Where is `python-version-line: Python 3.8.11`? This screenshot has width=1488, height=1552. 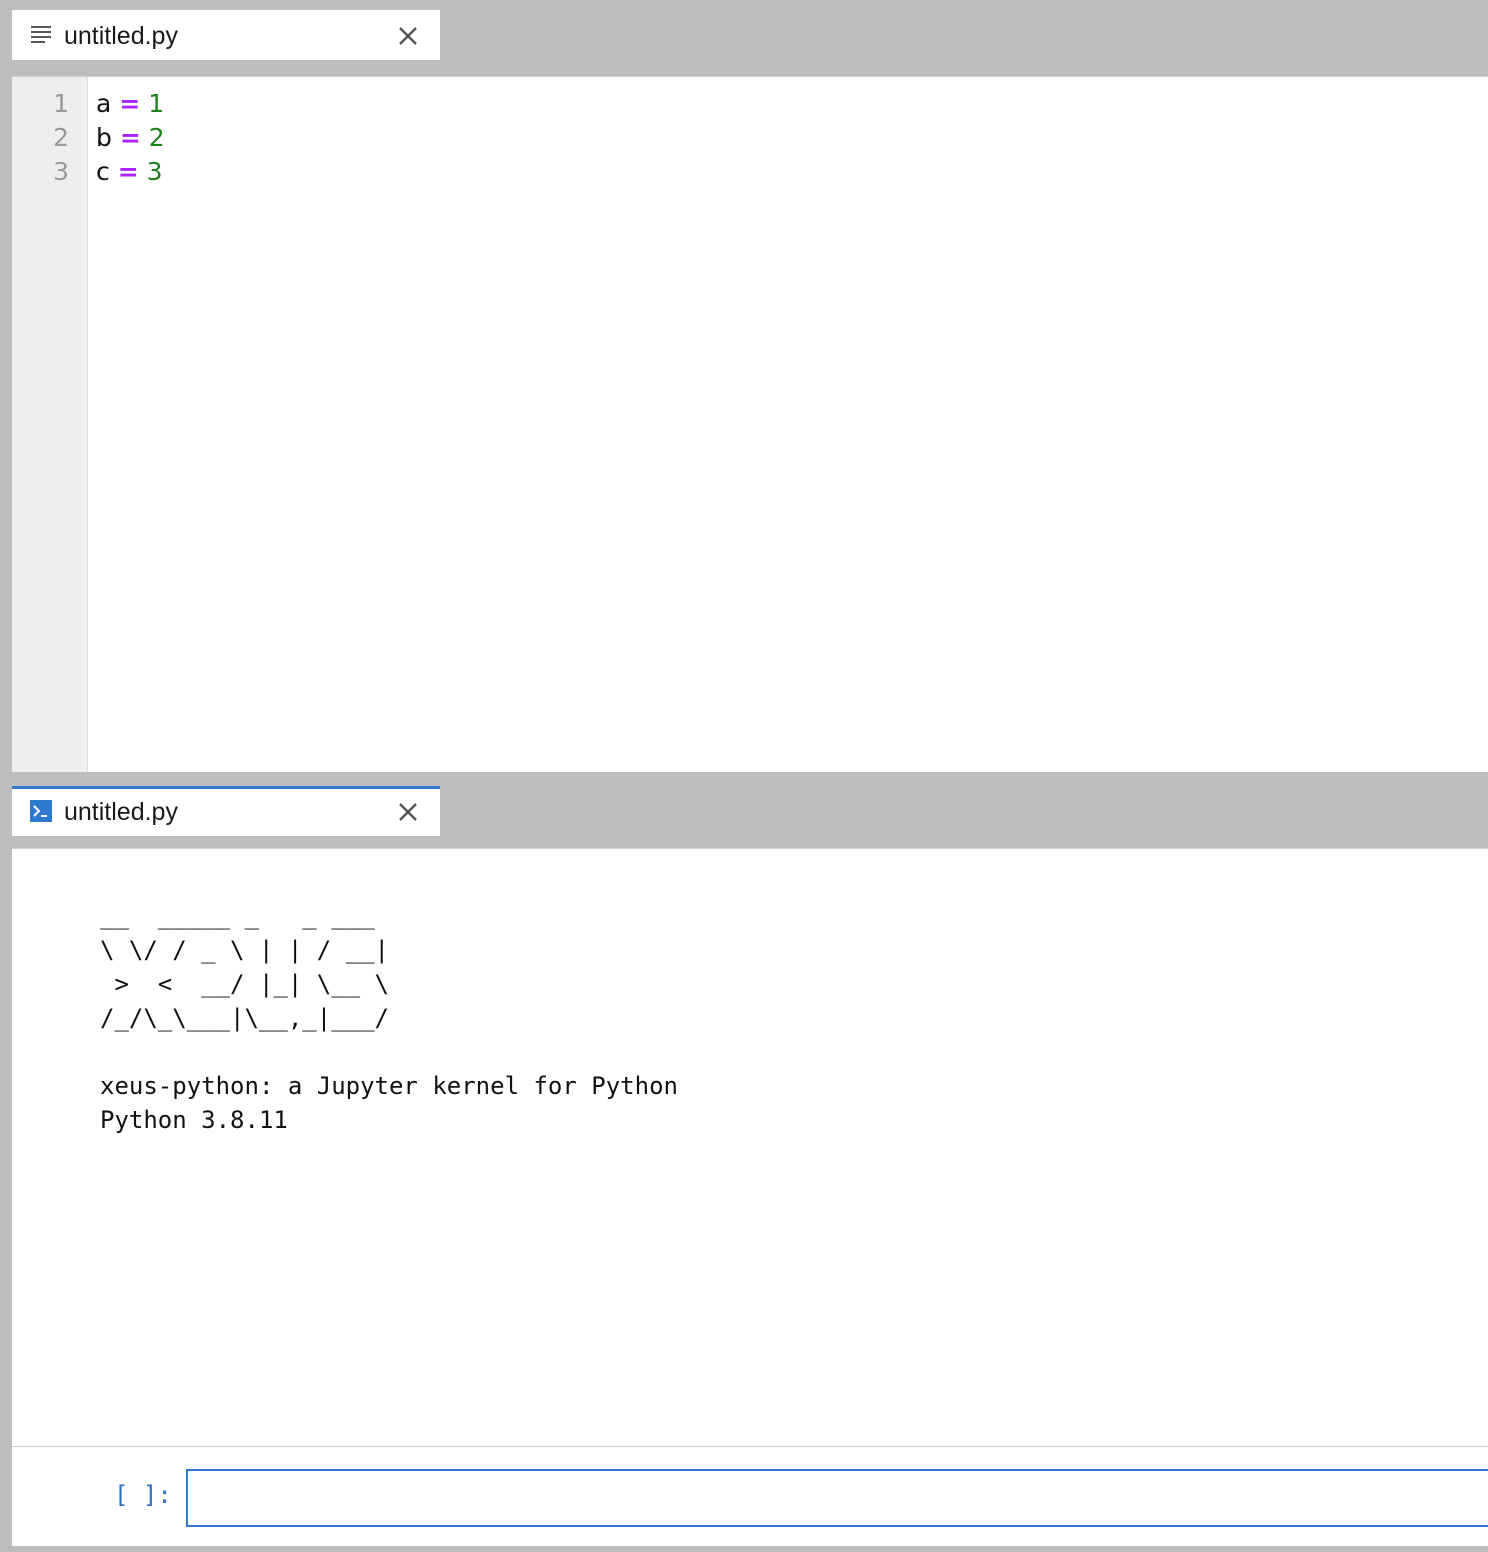
python-version-line: Python 3.8.11 is located at coordinates (194, 1120).